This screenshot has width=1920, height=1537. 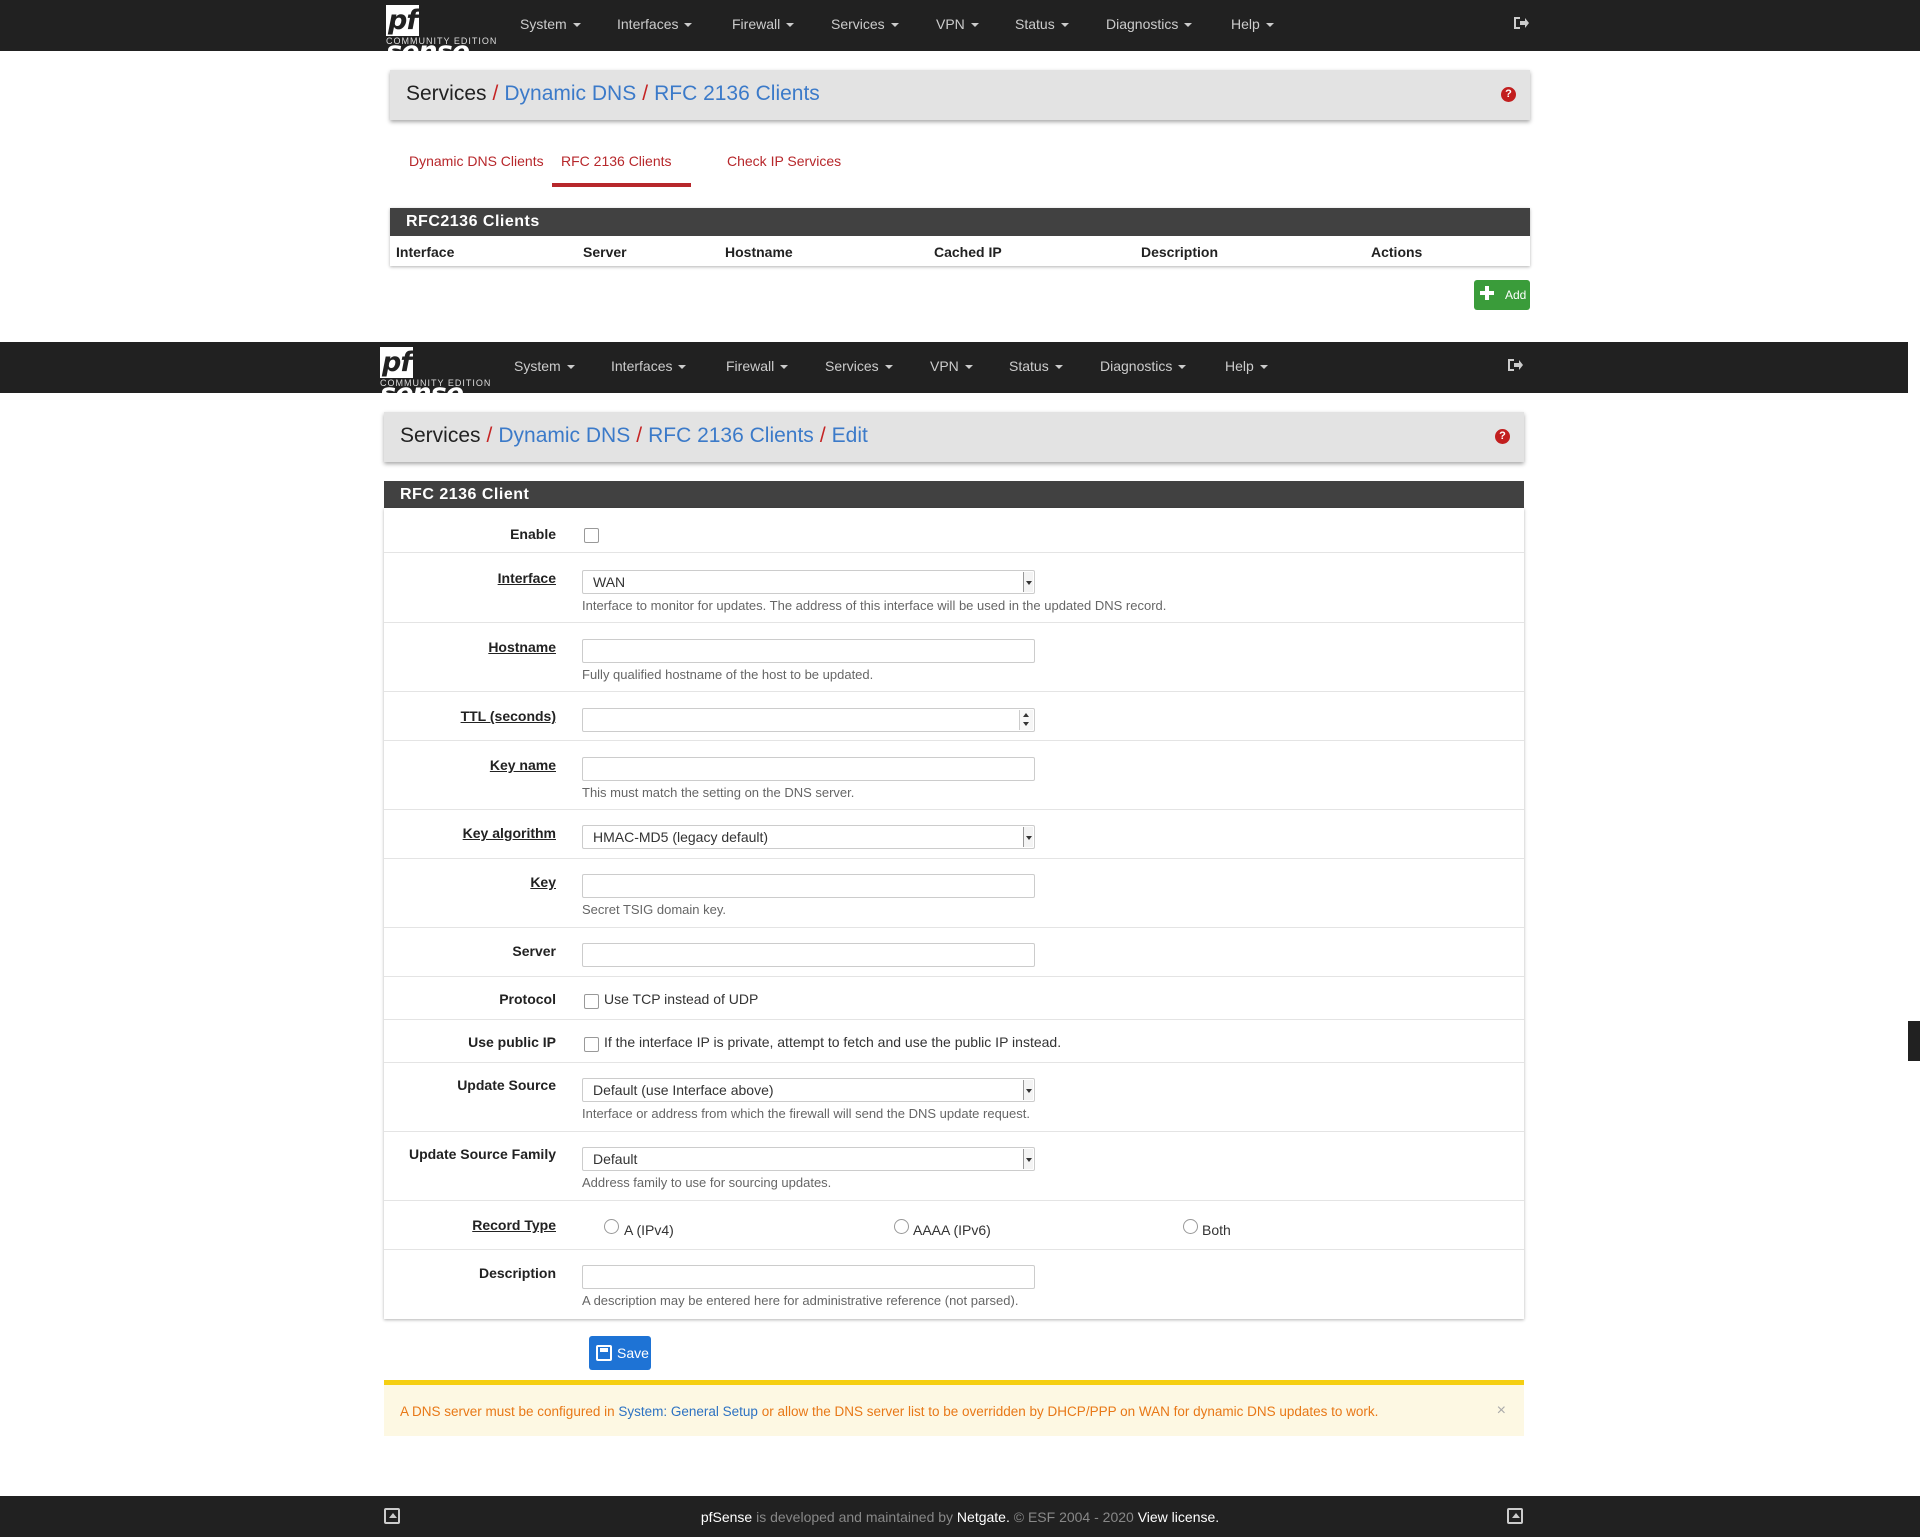 What do you see at coordinates (522, 765) in the screenshot?
I see `keyname-label: Key name` at bounding box center [522, 765].